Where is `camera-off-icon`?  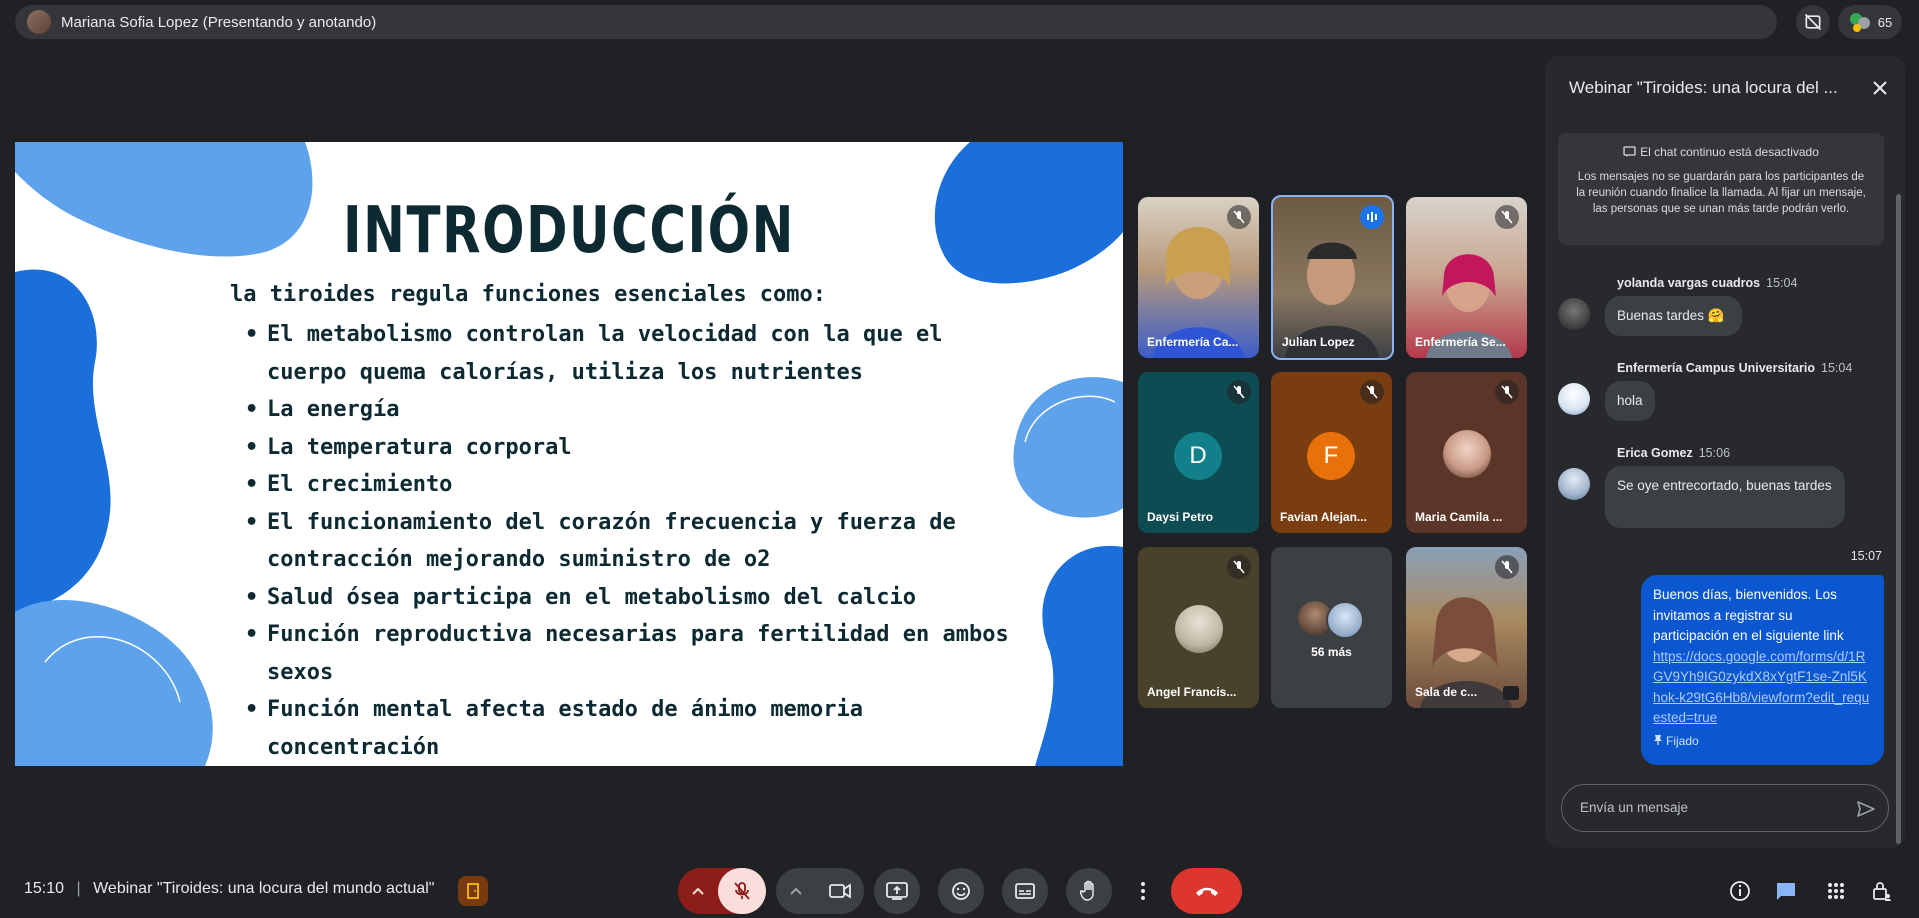
camera-off-icon is located at coordinates (1813, 22).